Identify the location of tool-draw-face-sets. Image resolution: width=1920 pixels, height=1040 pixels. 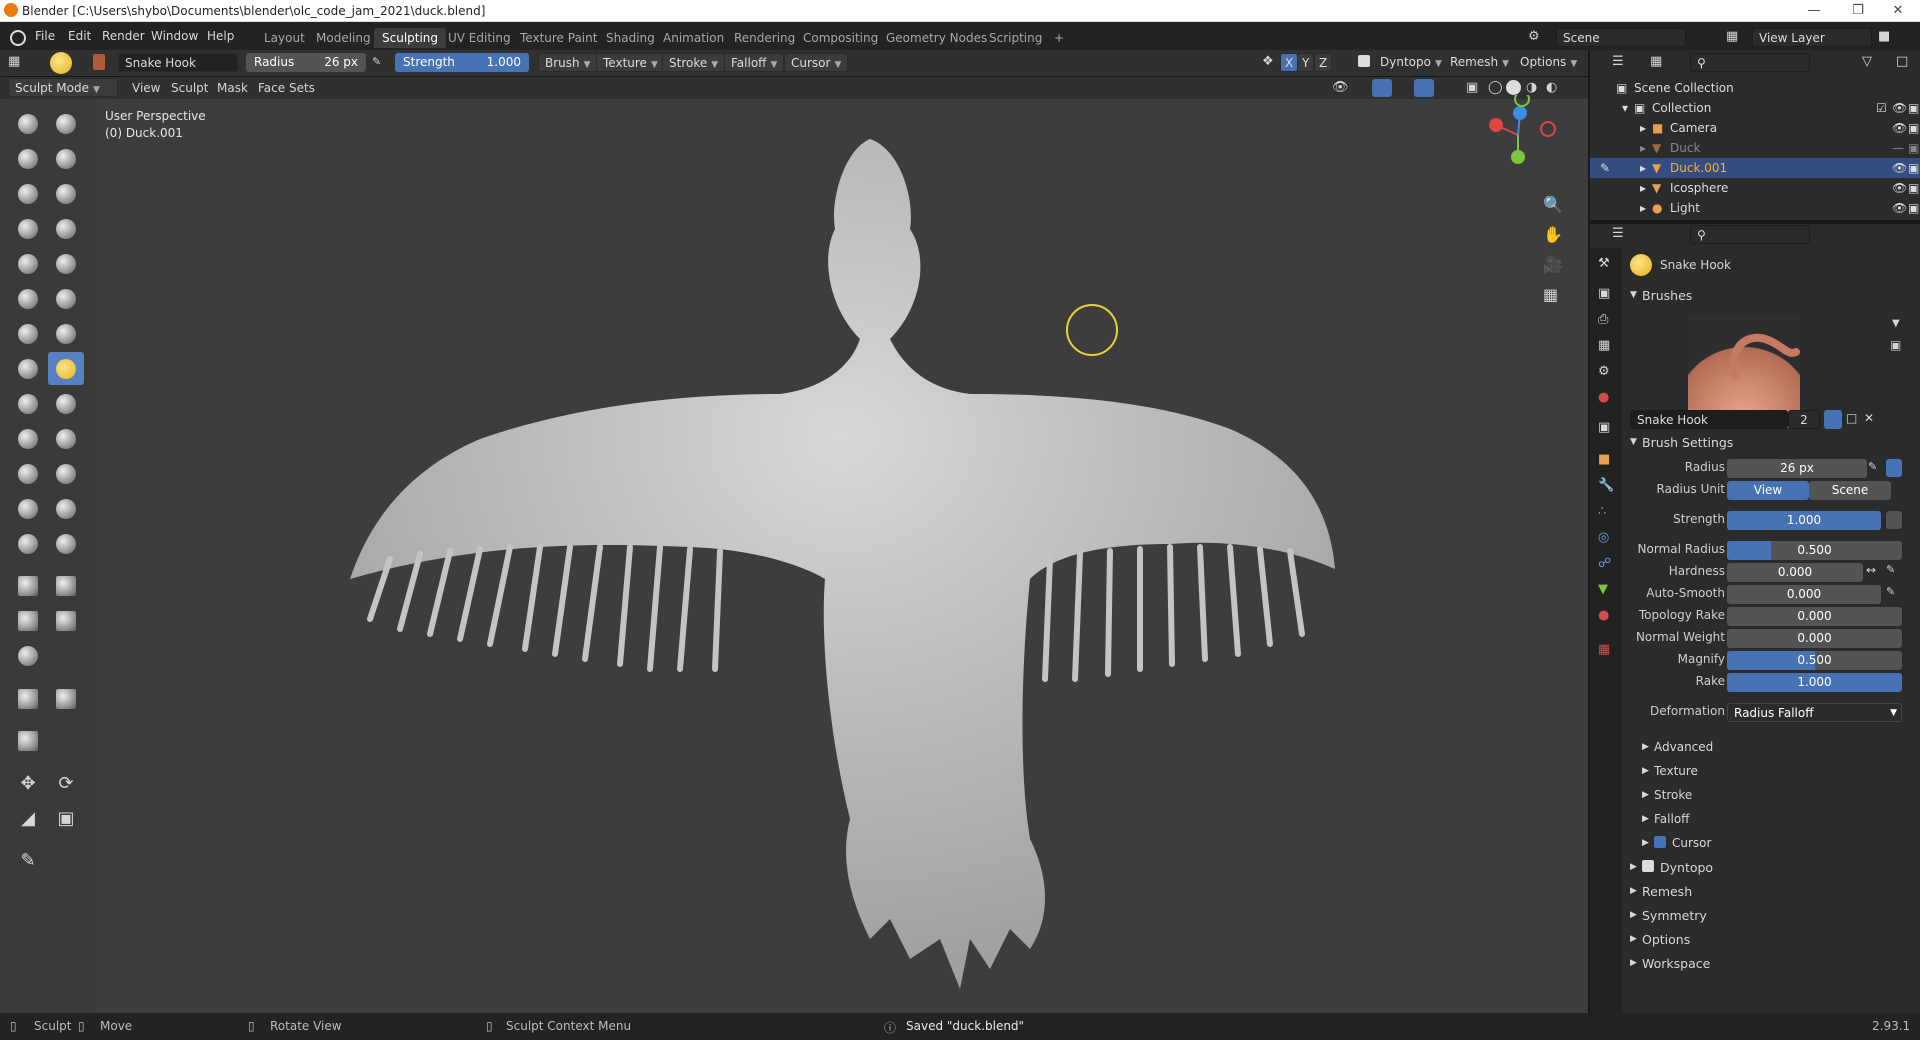
(66, 543).